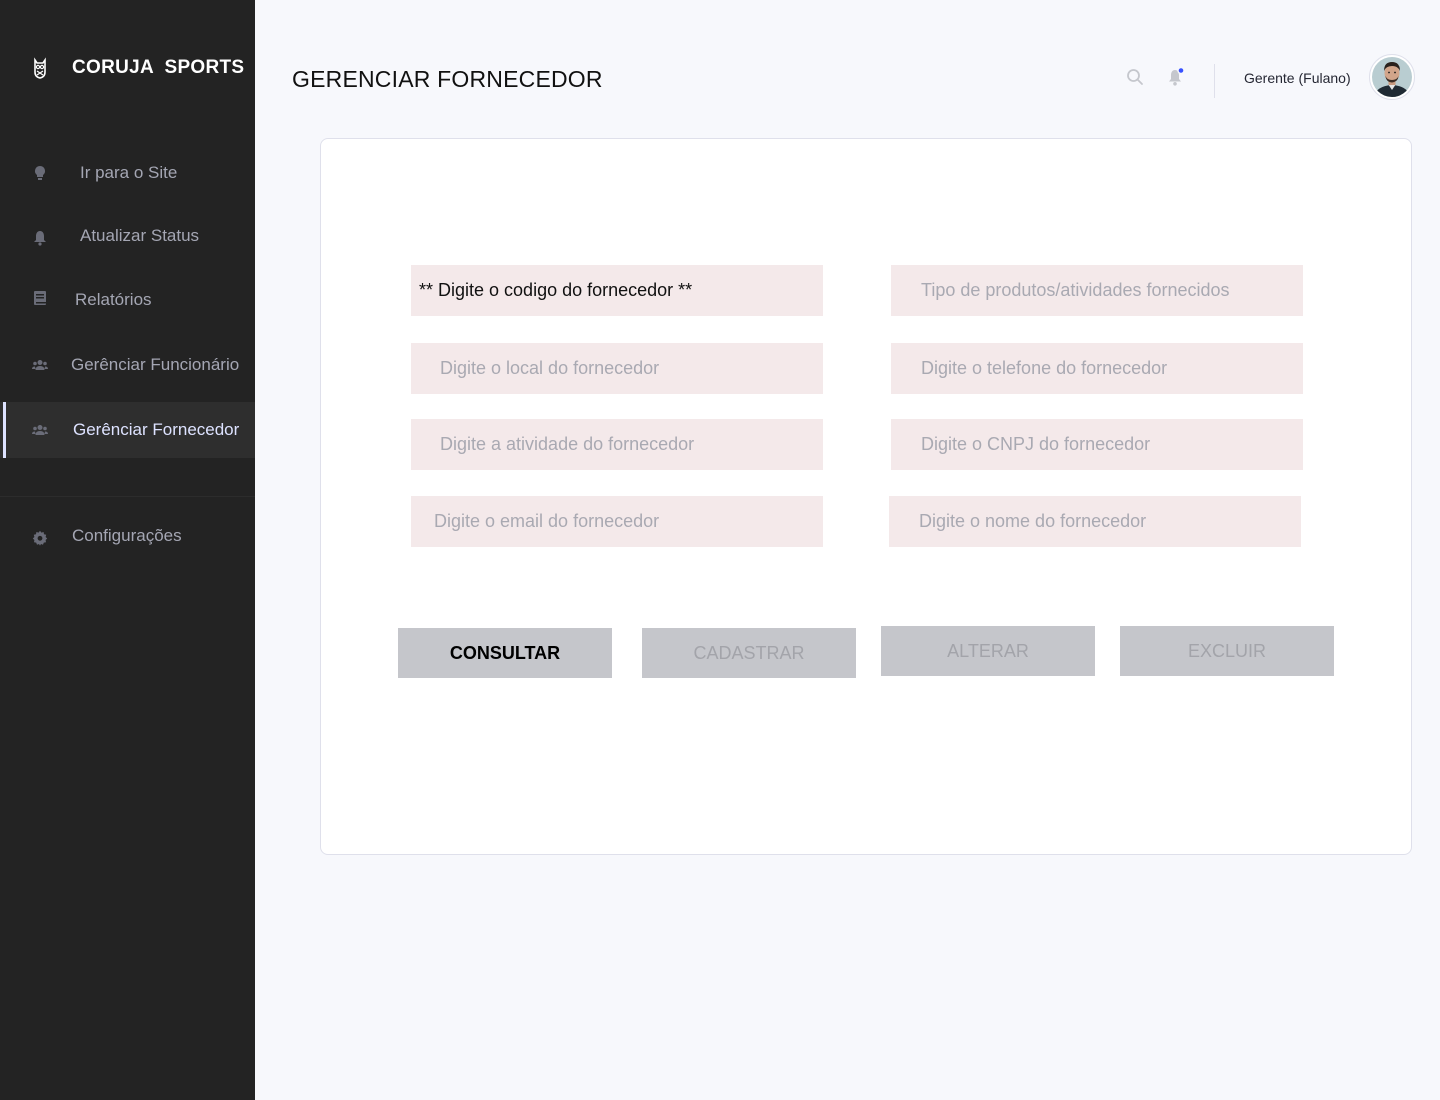 This screenshot has height=1100, width=1440. What do you see at coordinates (40, 538) in the screenshot?
I see `gear-icon` at bounding box center [40, 538].